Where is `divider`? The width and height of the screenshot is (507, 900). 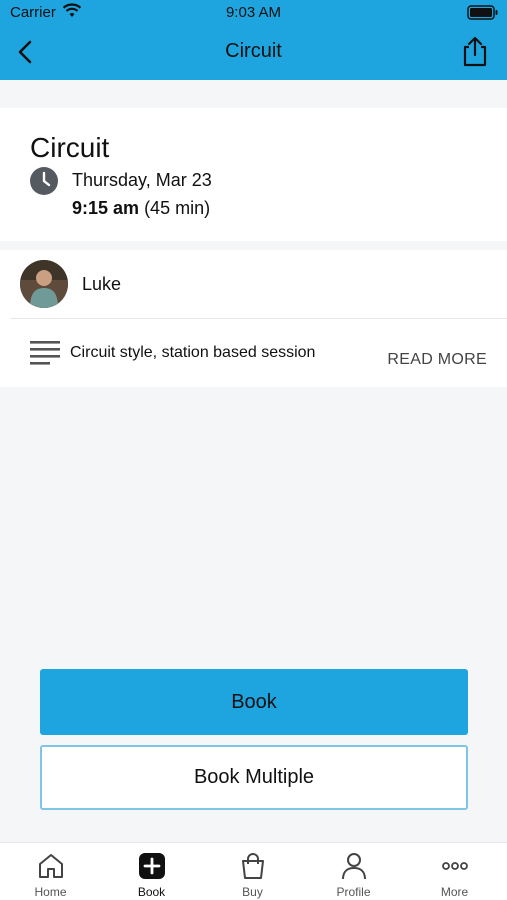
divider is located at coordinates (258, 318).